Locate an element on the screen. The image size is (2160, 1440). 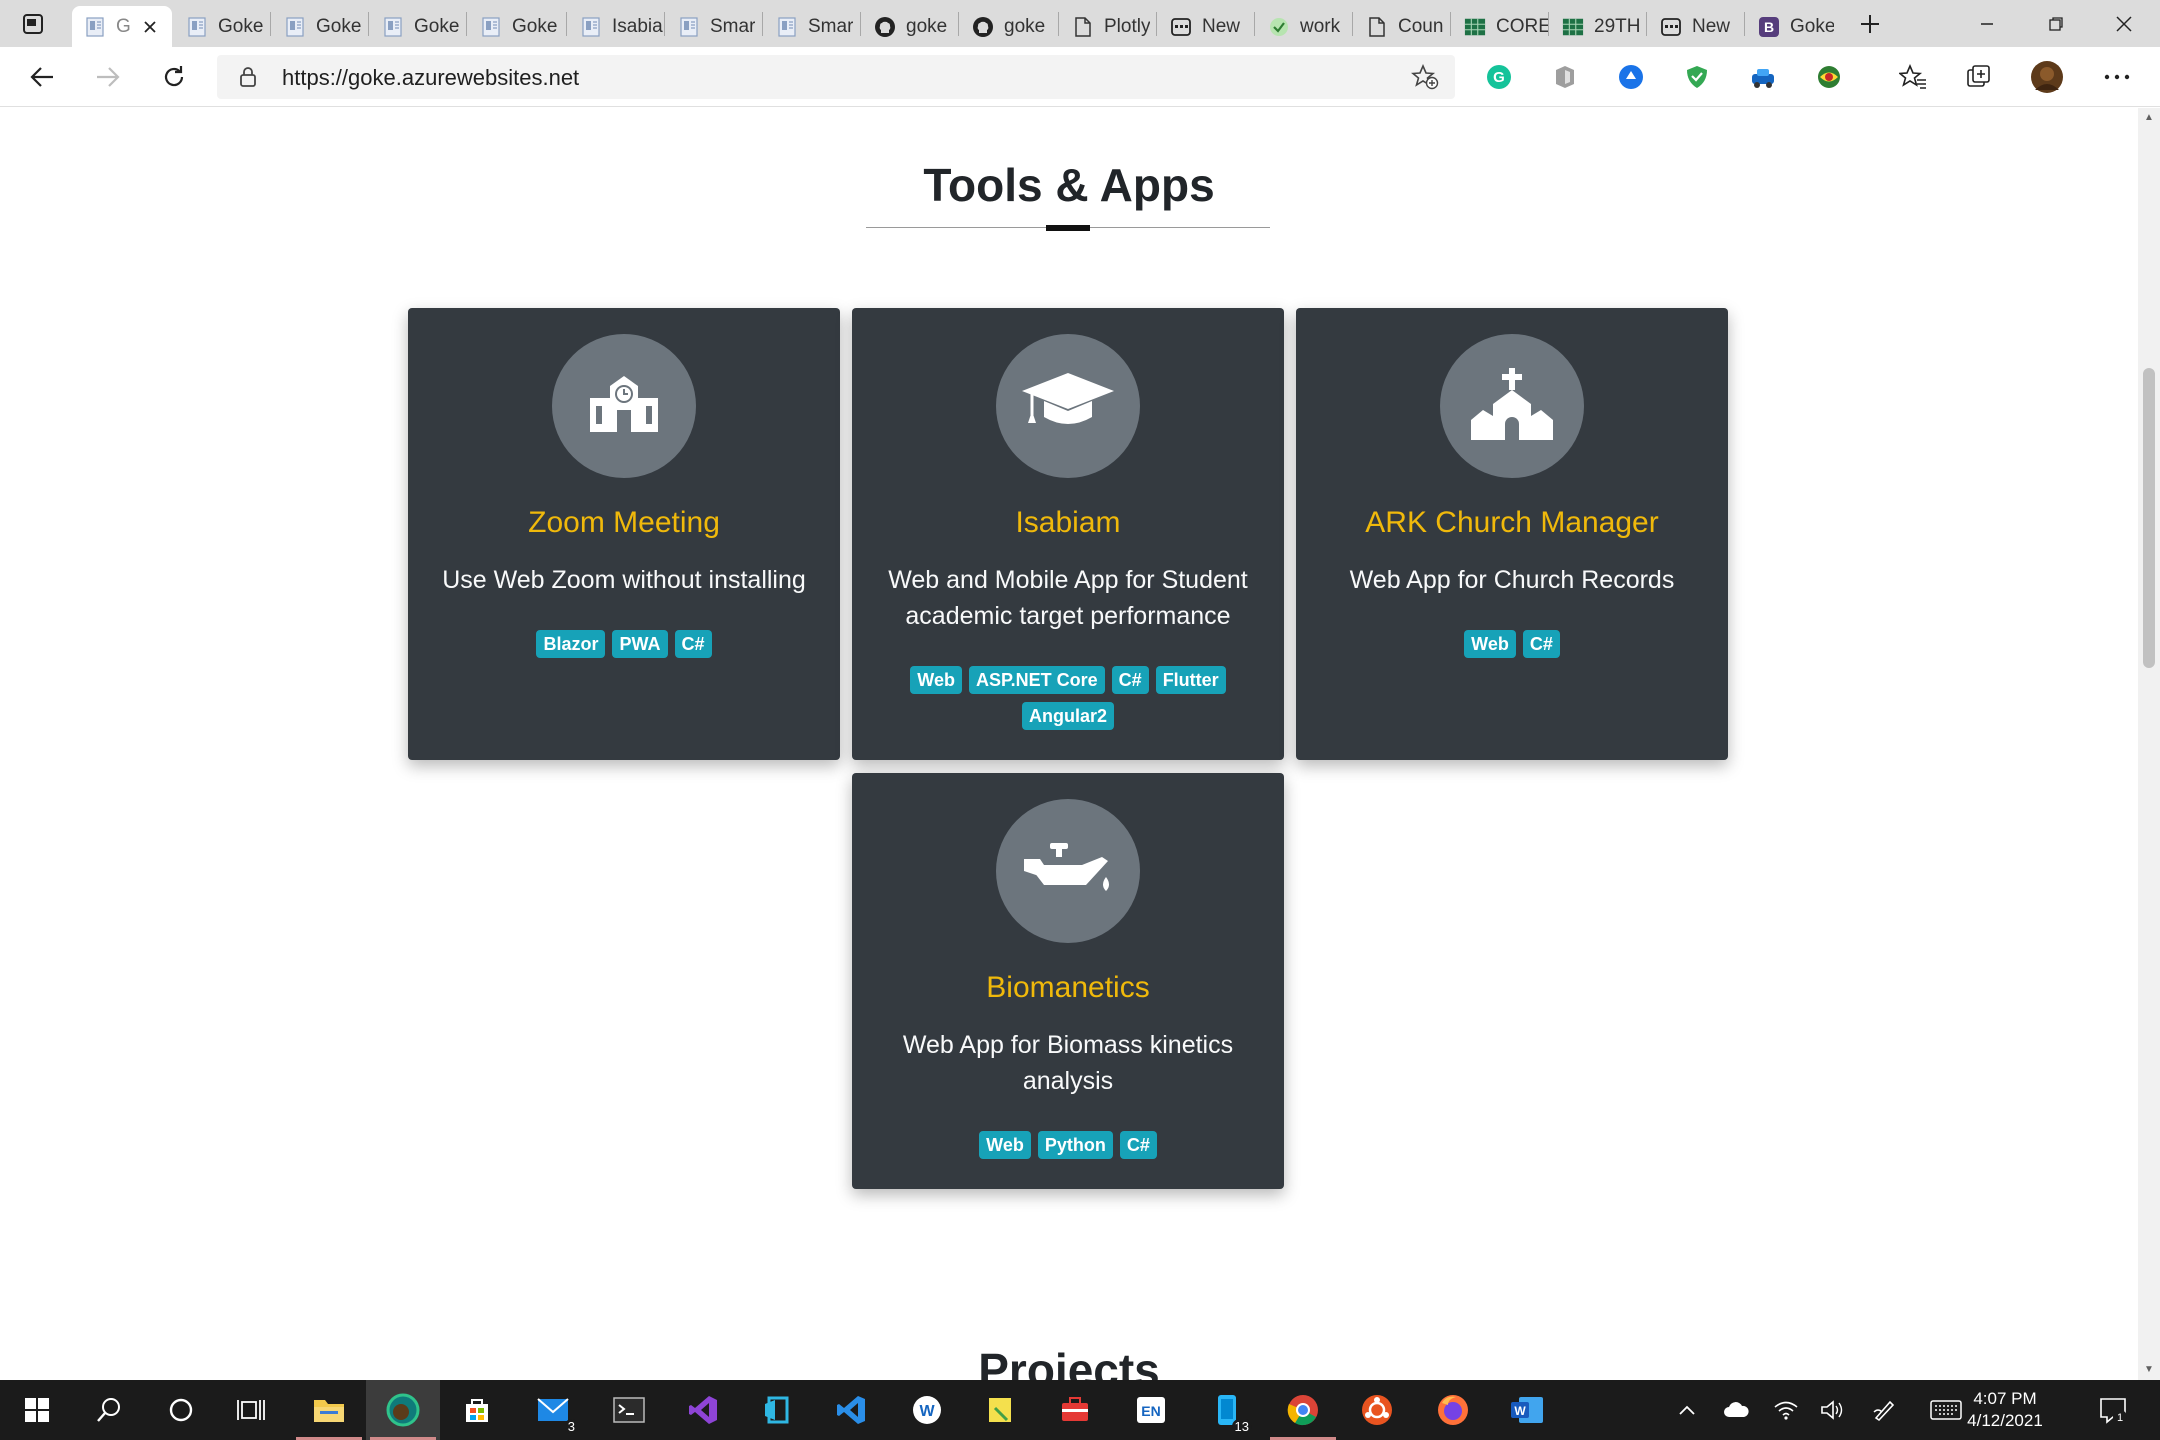
file-explorer-icon is located at coordinates (329, 1410).